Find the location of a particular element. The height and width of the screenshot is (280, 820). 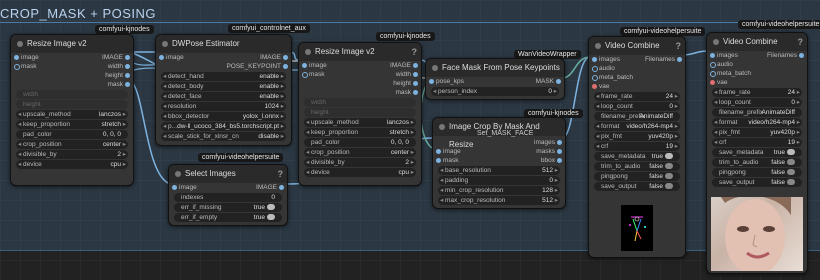

widget-err-if-missing: err_if_missing true is located at coordinates (228, 207).